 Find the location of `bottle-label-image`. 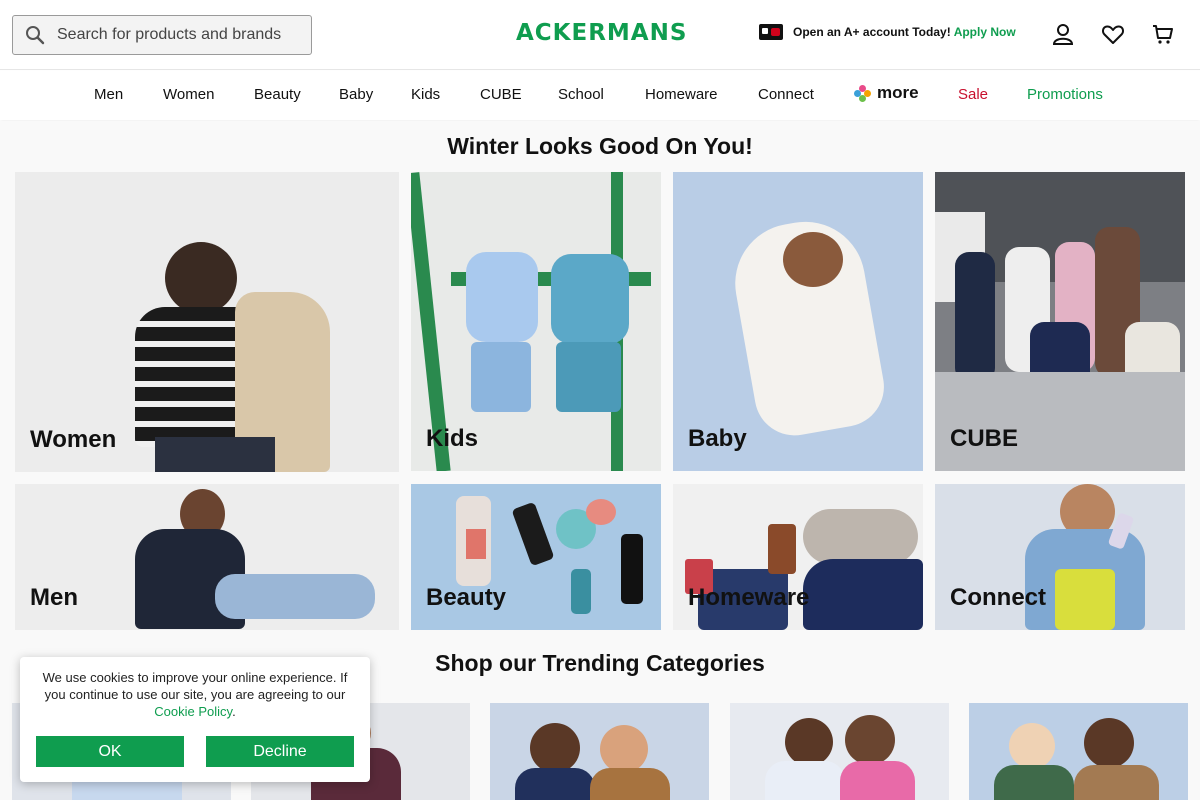

bottle-label-image is located at coordinates (476, 544).